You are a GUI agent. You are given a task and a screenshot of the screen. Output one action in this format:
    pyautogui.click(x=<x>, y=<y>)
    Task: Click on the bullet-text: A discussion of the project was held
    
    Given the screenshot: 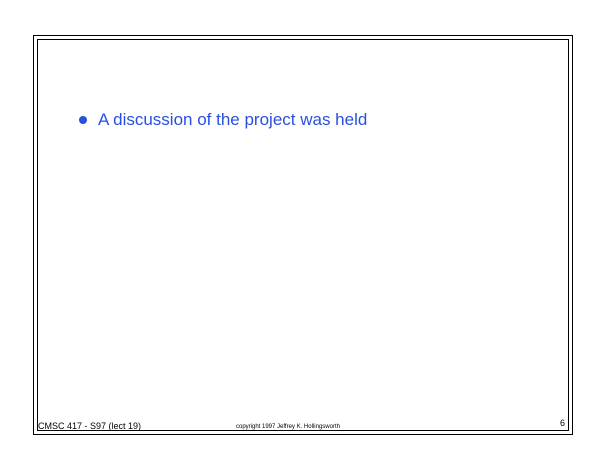 What is the action you would take?
    pyautogui.click(x=233, y=119)
    